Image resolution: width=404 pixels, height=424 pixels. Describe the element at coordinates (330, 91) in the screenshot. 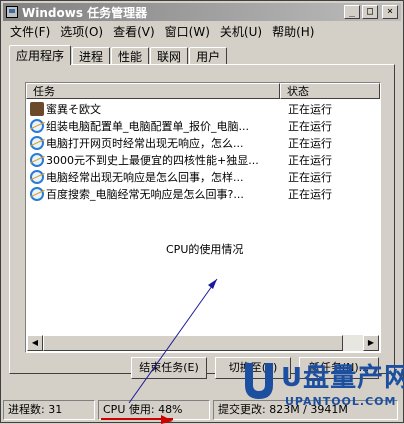

I see `column-status: 状态` at that location.